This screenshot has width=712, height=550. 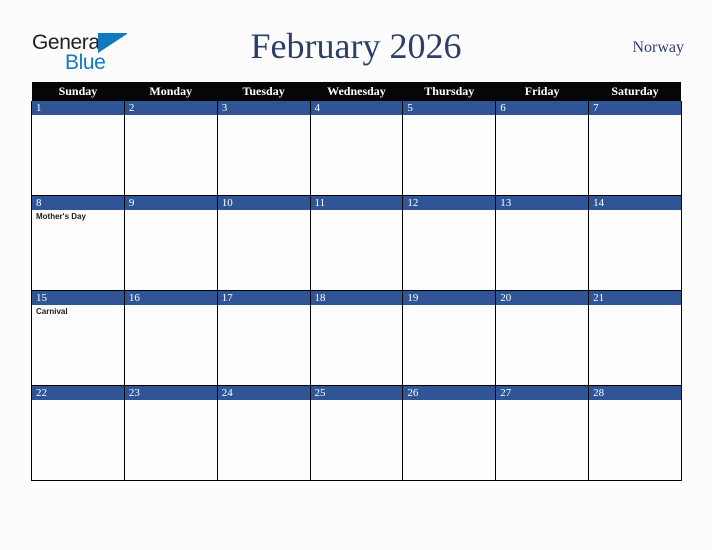 I want to click on page-header: General Blue February 2026 Norway, so click(x=356, y=50).